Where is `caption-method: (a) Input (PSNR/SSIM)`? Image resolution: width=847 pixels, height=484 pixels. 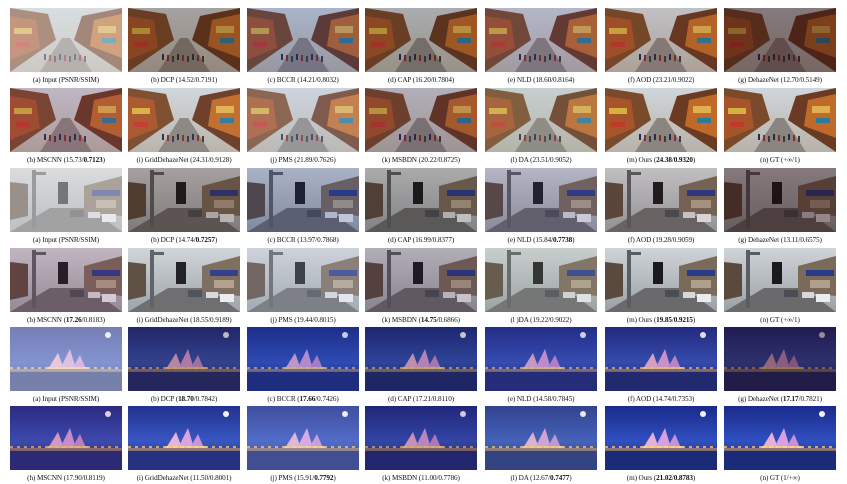
caption-method: (a) Input (PSNR/SSIM) is located at coordinates (66, 80).